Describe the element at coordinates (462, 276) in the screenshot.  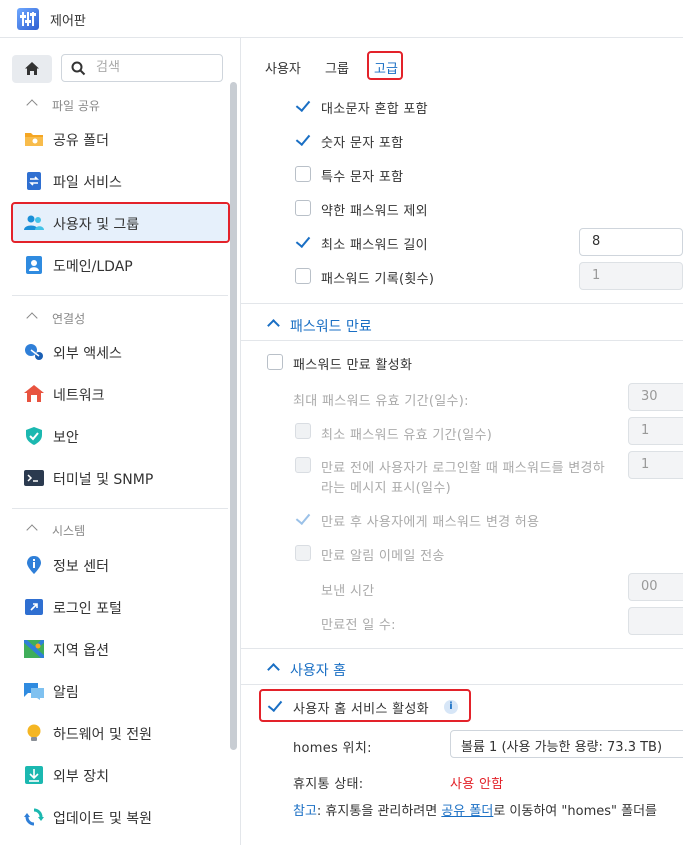
I see `rule-history: 패스워드 기록(횟수) 1` at that location.